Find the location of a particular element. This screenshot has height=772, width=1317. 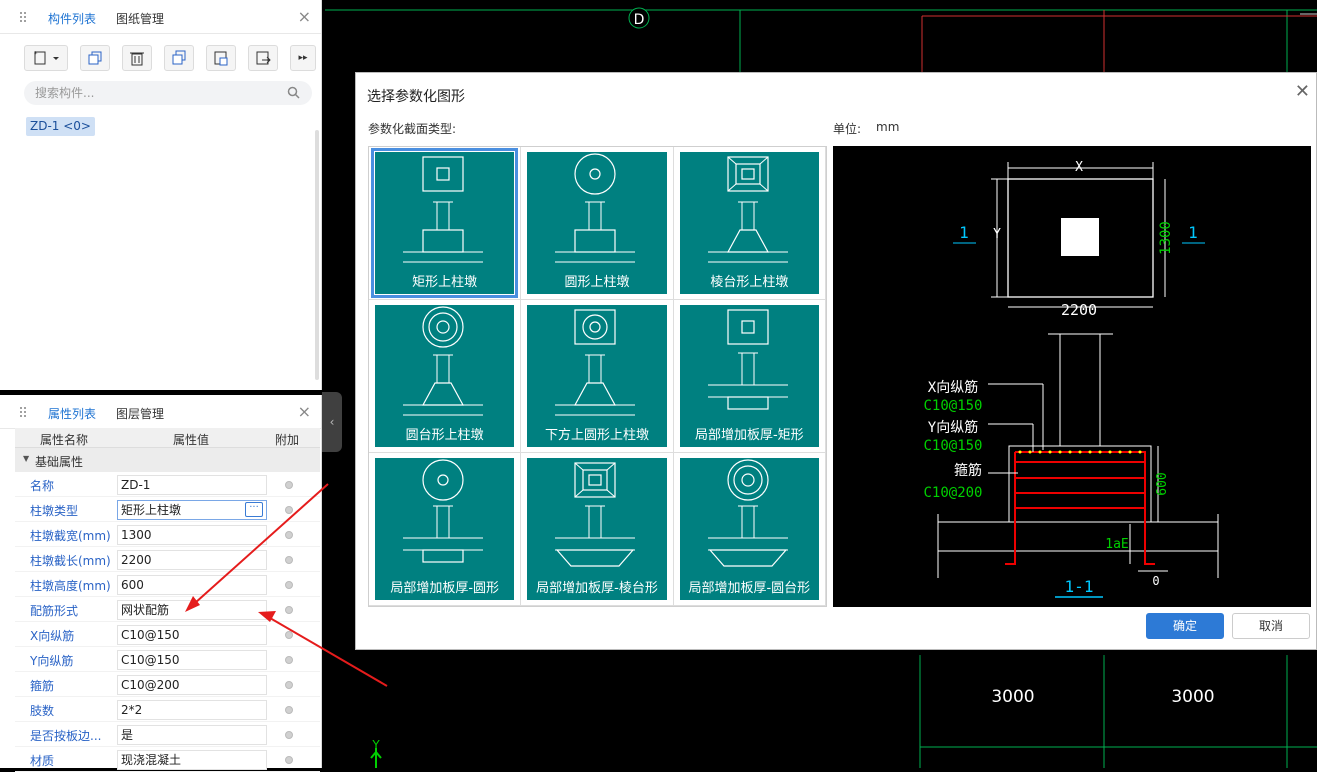

property-row: 柱墩截长(mm) 2200 is located at coordinates (167, 559).